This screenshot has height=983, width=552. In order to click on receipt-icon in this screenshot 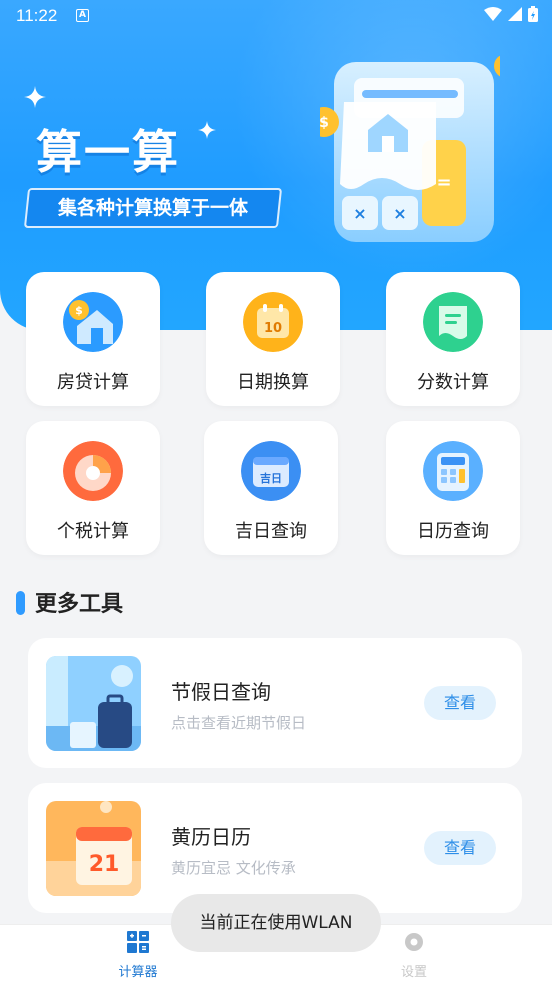, I will do `click(453, 322)`.